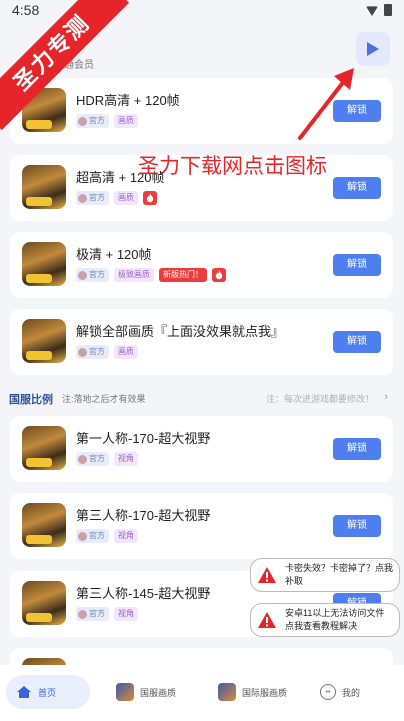 This screenshot has width=404, height=721. What do you see at coordinates (104, 399) in the screenshot?
I see `section-note: 注:落地之后才有效果` at bounding box center [104, 399].